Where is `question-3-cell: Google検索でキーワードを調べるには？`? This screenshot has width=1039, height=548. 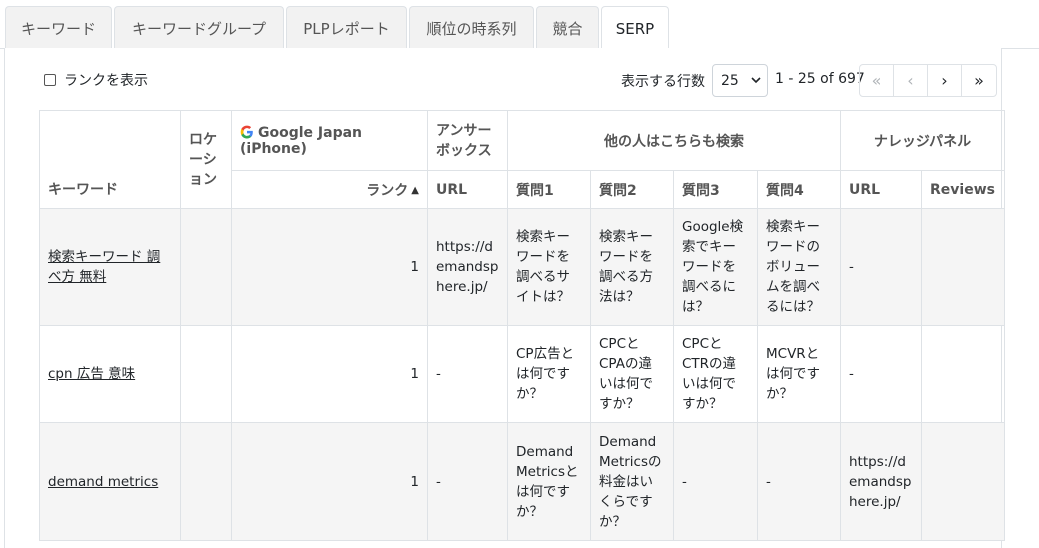 question-3-cell: Google検索でキーワードを調べるには？ is located at coordinates (715, 267).